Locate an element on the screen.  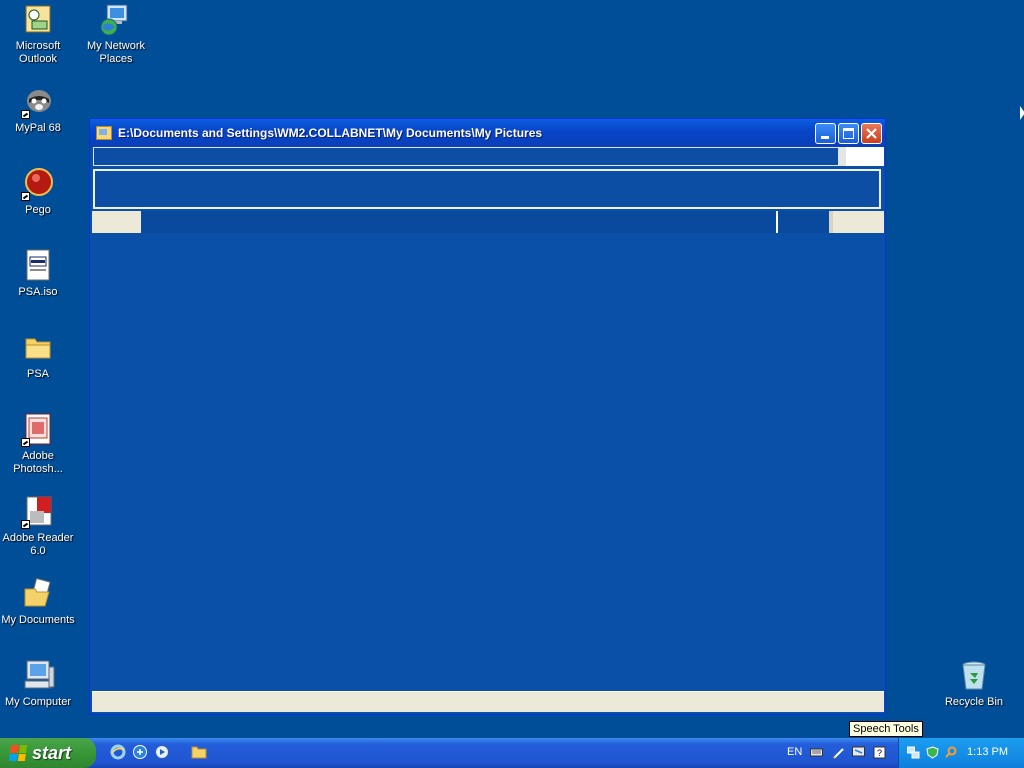
minimize-button is located at coordinates (825, 133).